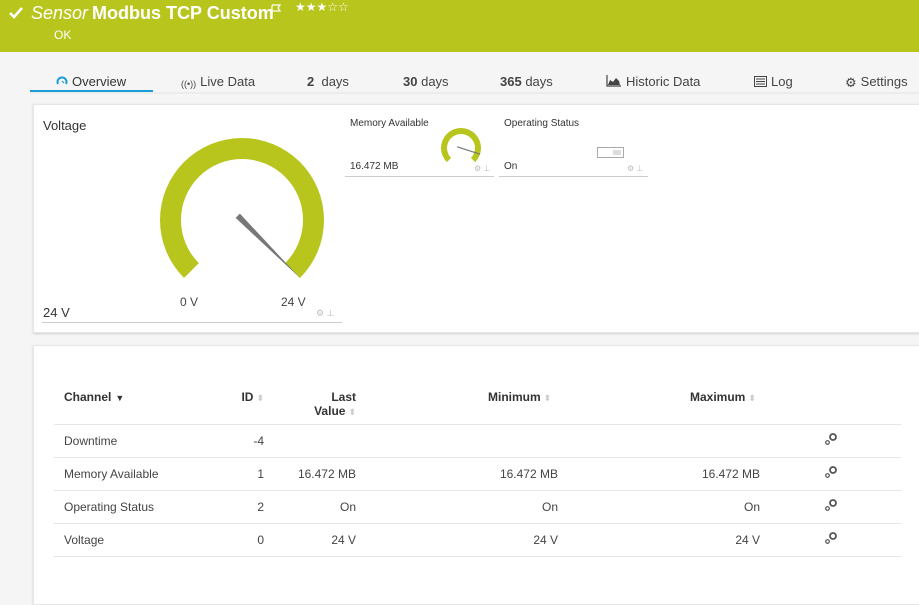 The image size is (919, 605). Describe the element at coordinates (435, 81) in the screenshot. I see `tab-30-days-label: days` at that location.